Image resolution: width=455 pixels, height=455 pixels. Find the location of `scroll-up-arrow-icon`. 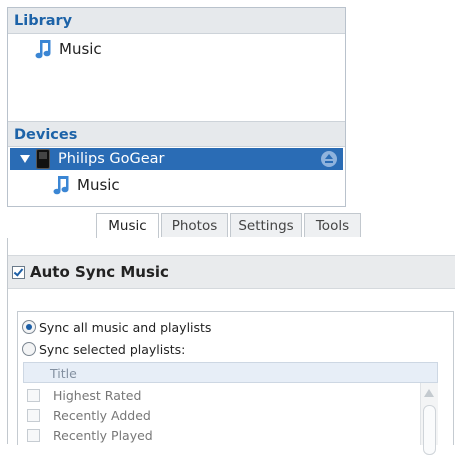

scroll-up-arrow-icon is located at coordinates (429, 393).